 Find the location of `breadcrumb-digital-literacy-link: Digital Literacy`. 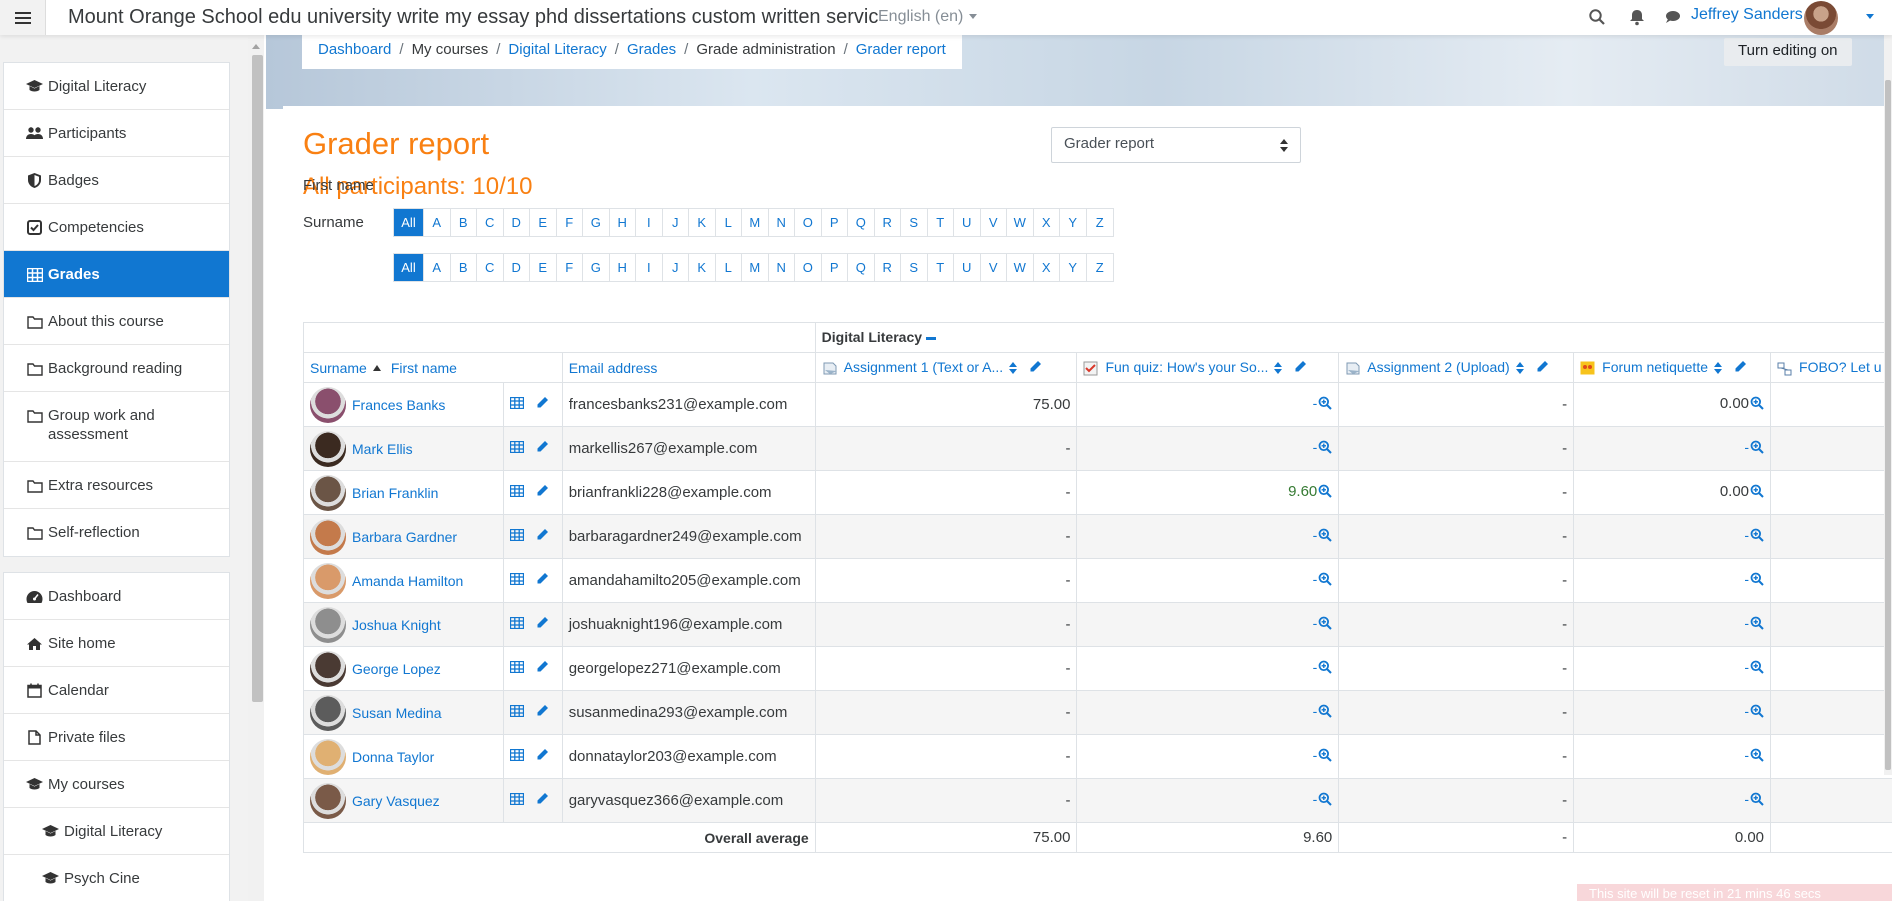

breadcrumb-digital-literacy-link: Digital Literacy is located at coordinates (557, 49).